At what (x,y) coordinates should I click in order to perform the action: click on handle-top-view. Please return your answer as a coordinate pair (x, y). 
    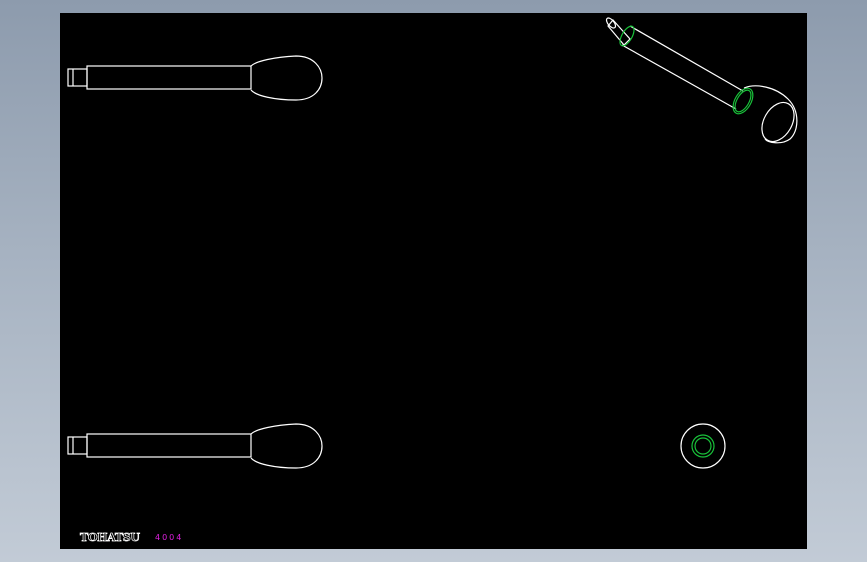
    Looking at the image, I should click on (195, 446).